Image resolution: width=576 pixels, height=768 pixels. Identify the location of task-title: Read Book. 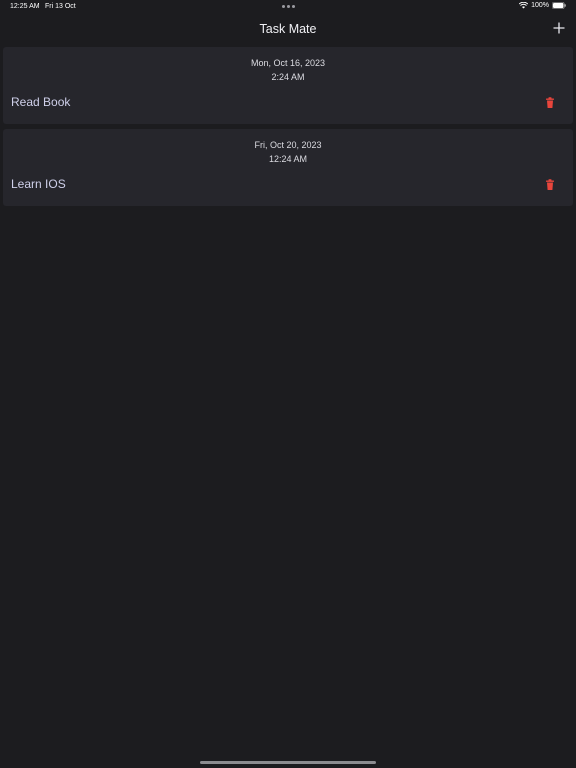
(41, 102).